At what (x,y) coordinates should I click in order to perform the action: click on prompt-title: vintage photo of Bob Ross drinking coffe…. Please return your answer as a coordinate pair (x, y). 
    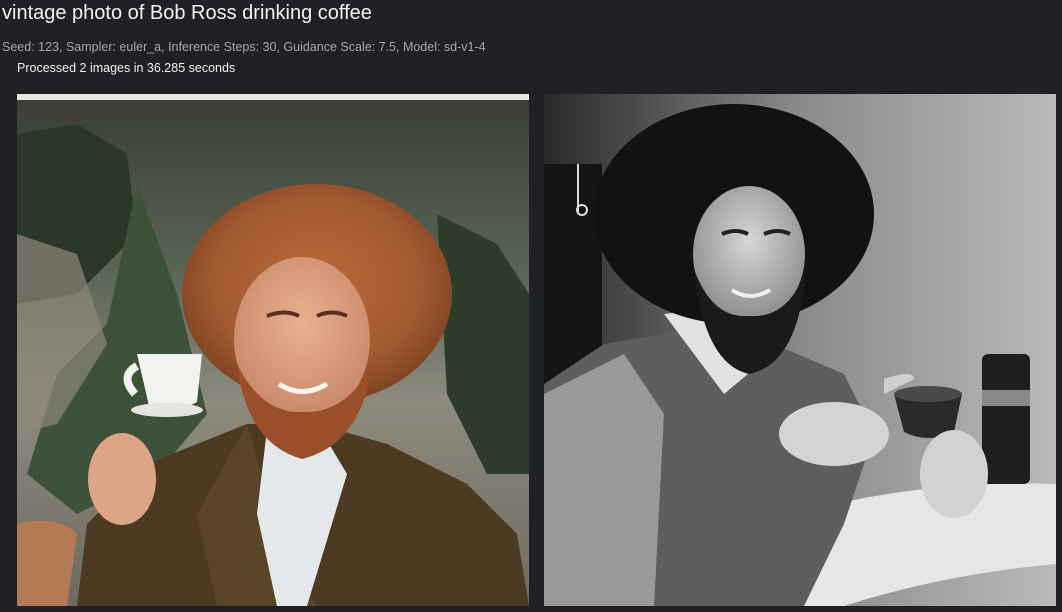
    Looking at the image, I should click on (187, 13).